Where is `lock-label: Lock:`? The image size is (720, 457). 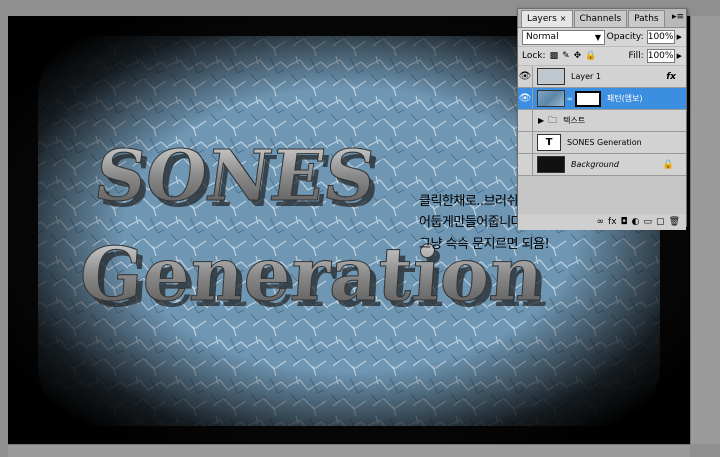 lock-label: Lock: is located at coordinates (534, 56).